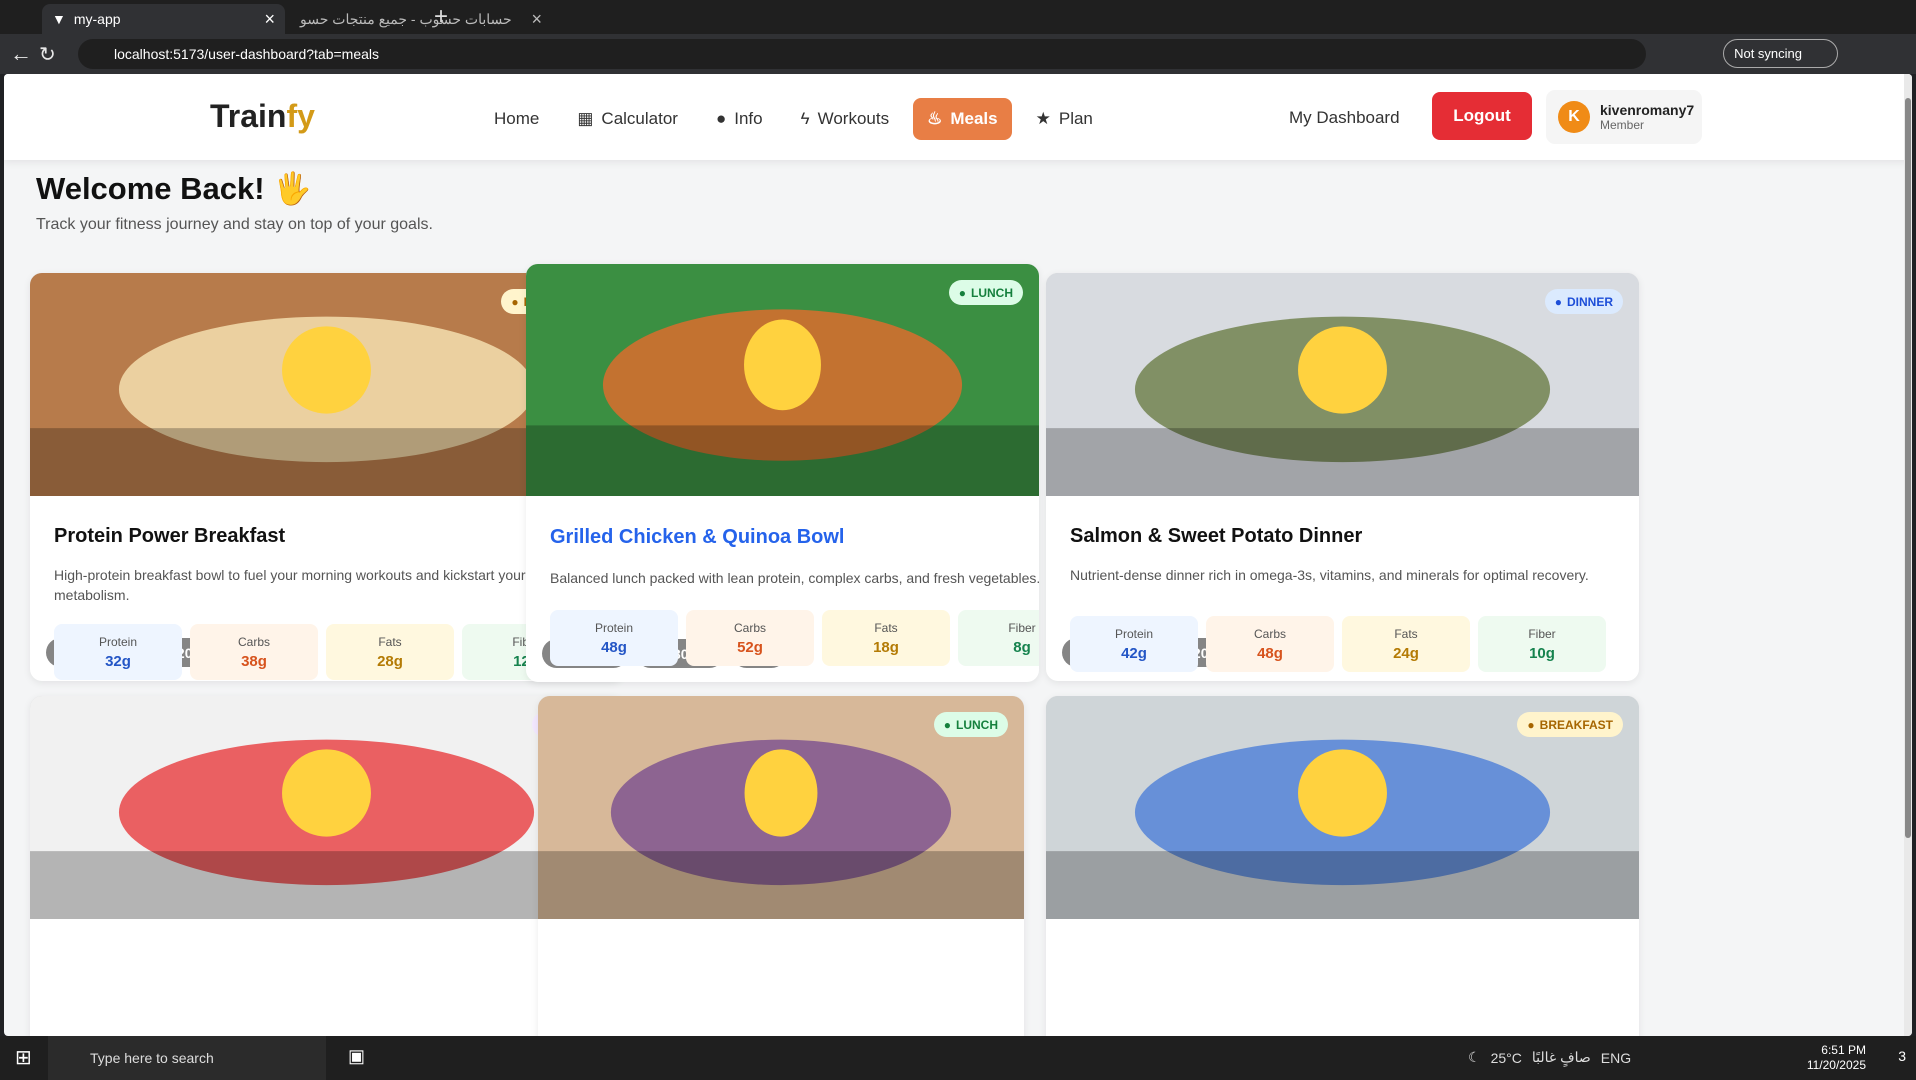  What do you see at coordinates (1902, 1056) in the screenshot?
I see `notifications-icon: 3` at bounding box center [1902, 1056].